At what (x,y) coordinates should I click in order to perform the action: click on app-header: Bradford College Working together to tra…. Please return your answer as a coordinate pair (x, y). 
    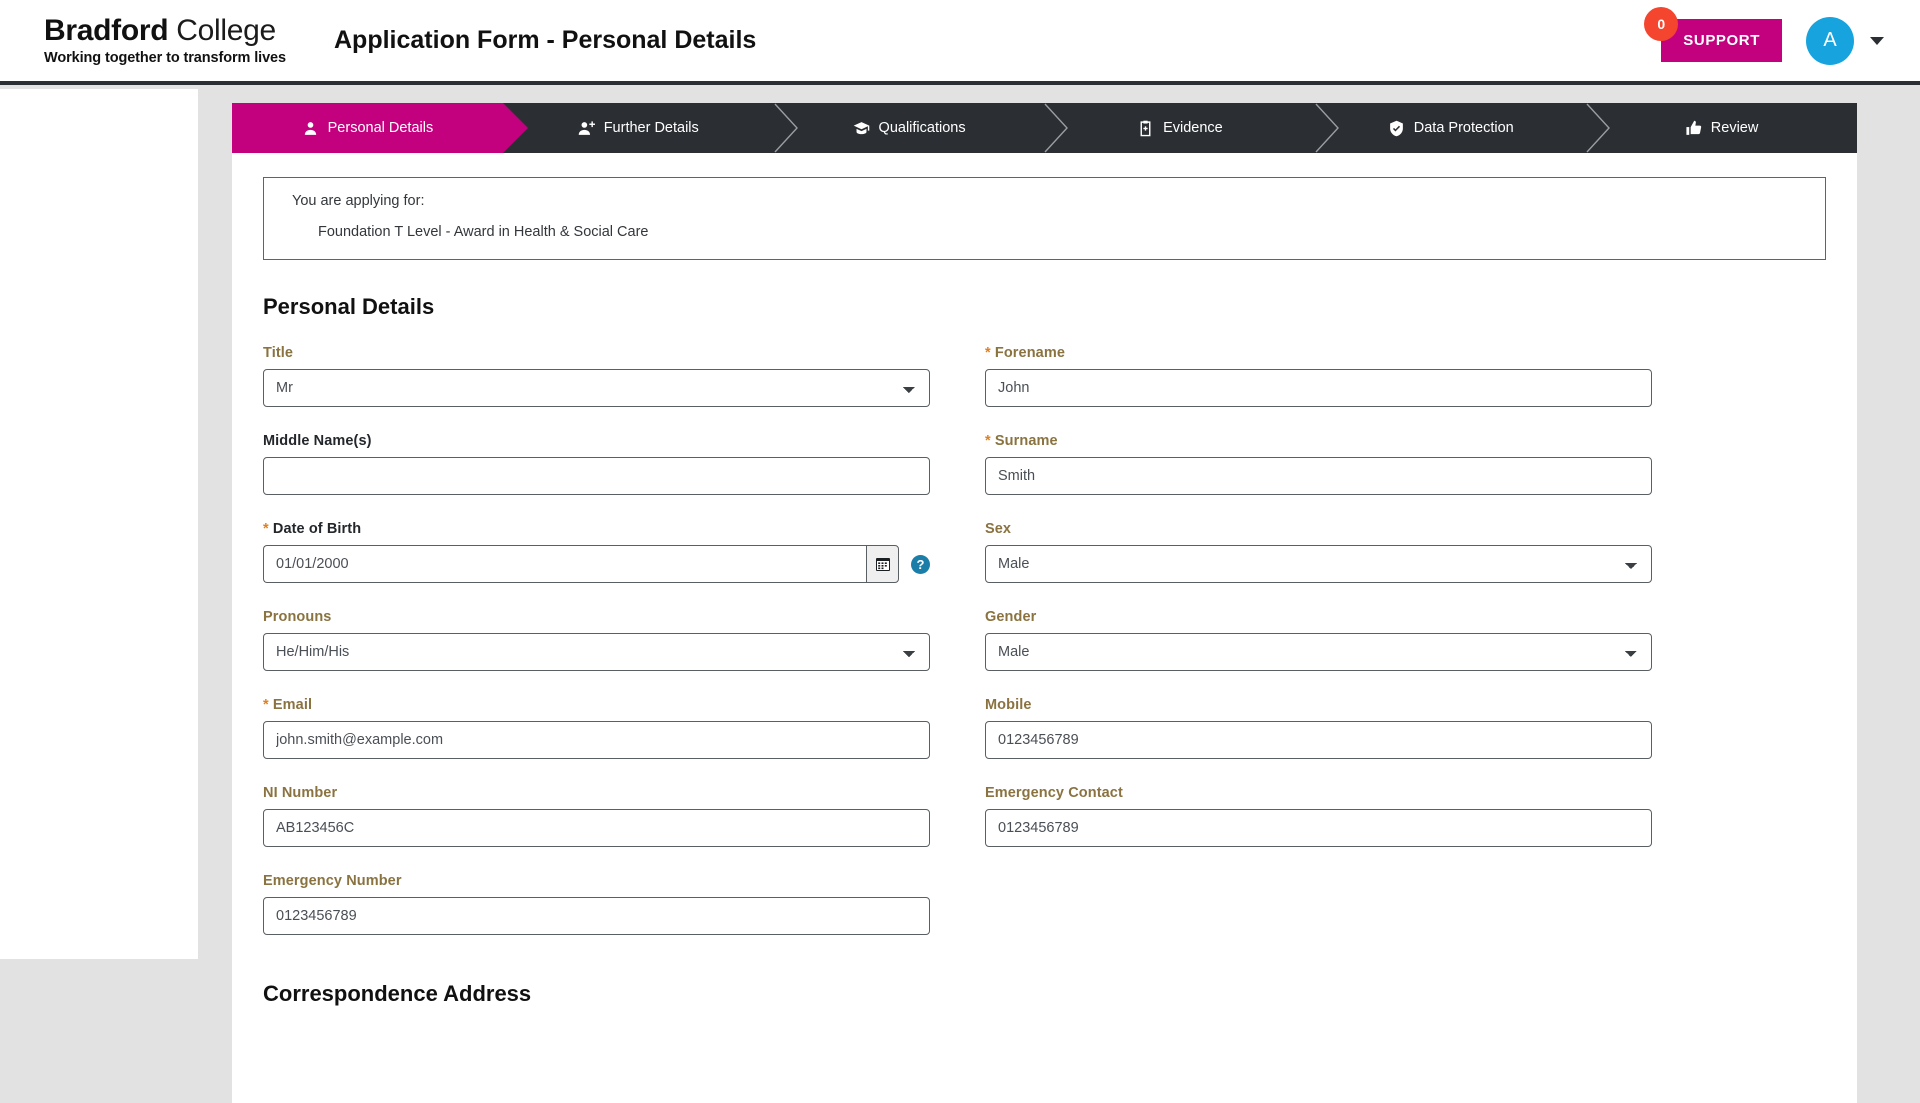
    Looking at the image, I should click on (960, 42).